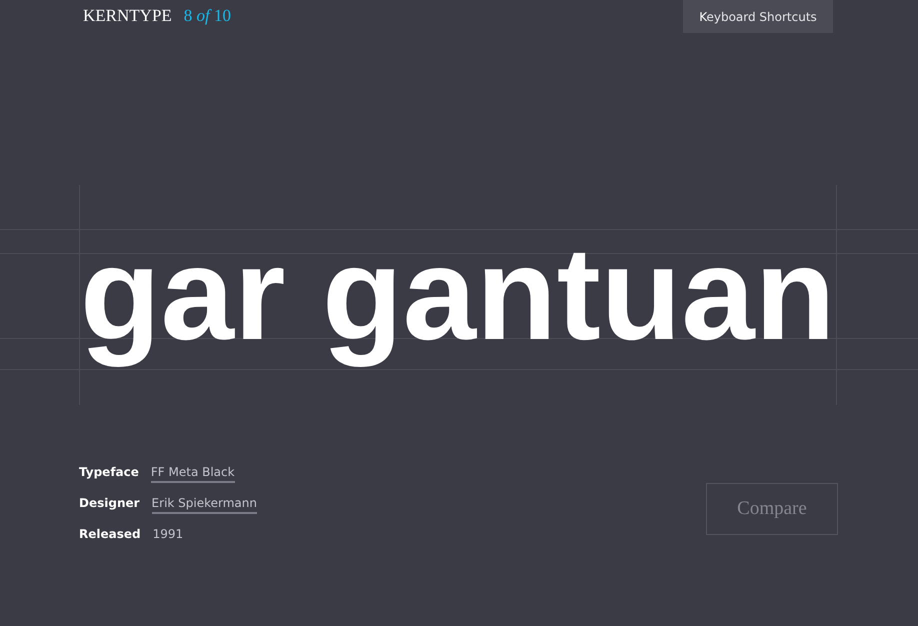 This screenshot has height=626, width=918. Describe the element at coordinates (204, 504) in the screenshot. I see `detail-link: Erik Spiekermann` at that location.